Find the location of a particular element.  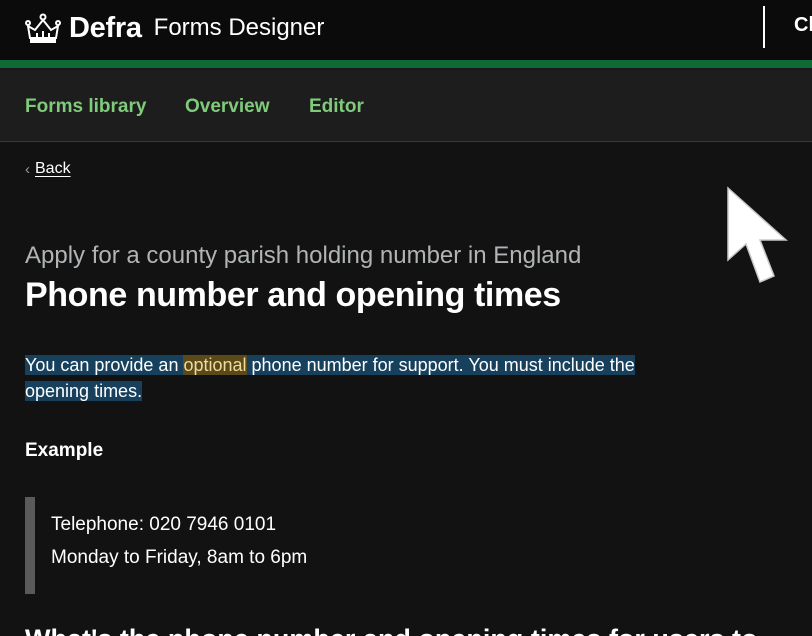

nav-overview: Overview is located at coordinates (227, 107).